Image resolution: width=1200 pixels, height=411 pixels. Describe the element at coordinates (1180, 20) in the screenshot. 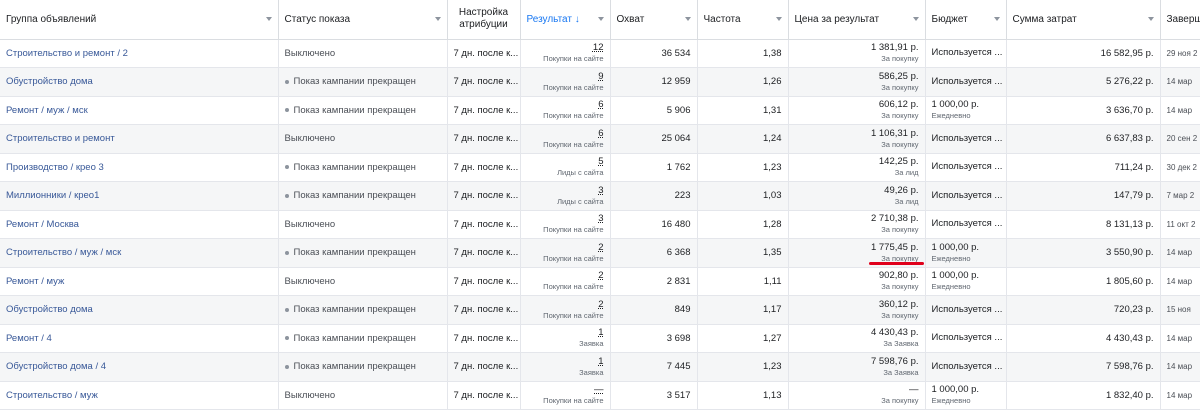

I see `col-header-end: Заверш` at that location.